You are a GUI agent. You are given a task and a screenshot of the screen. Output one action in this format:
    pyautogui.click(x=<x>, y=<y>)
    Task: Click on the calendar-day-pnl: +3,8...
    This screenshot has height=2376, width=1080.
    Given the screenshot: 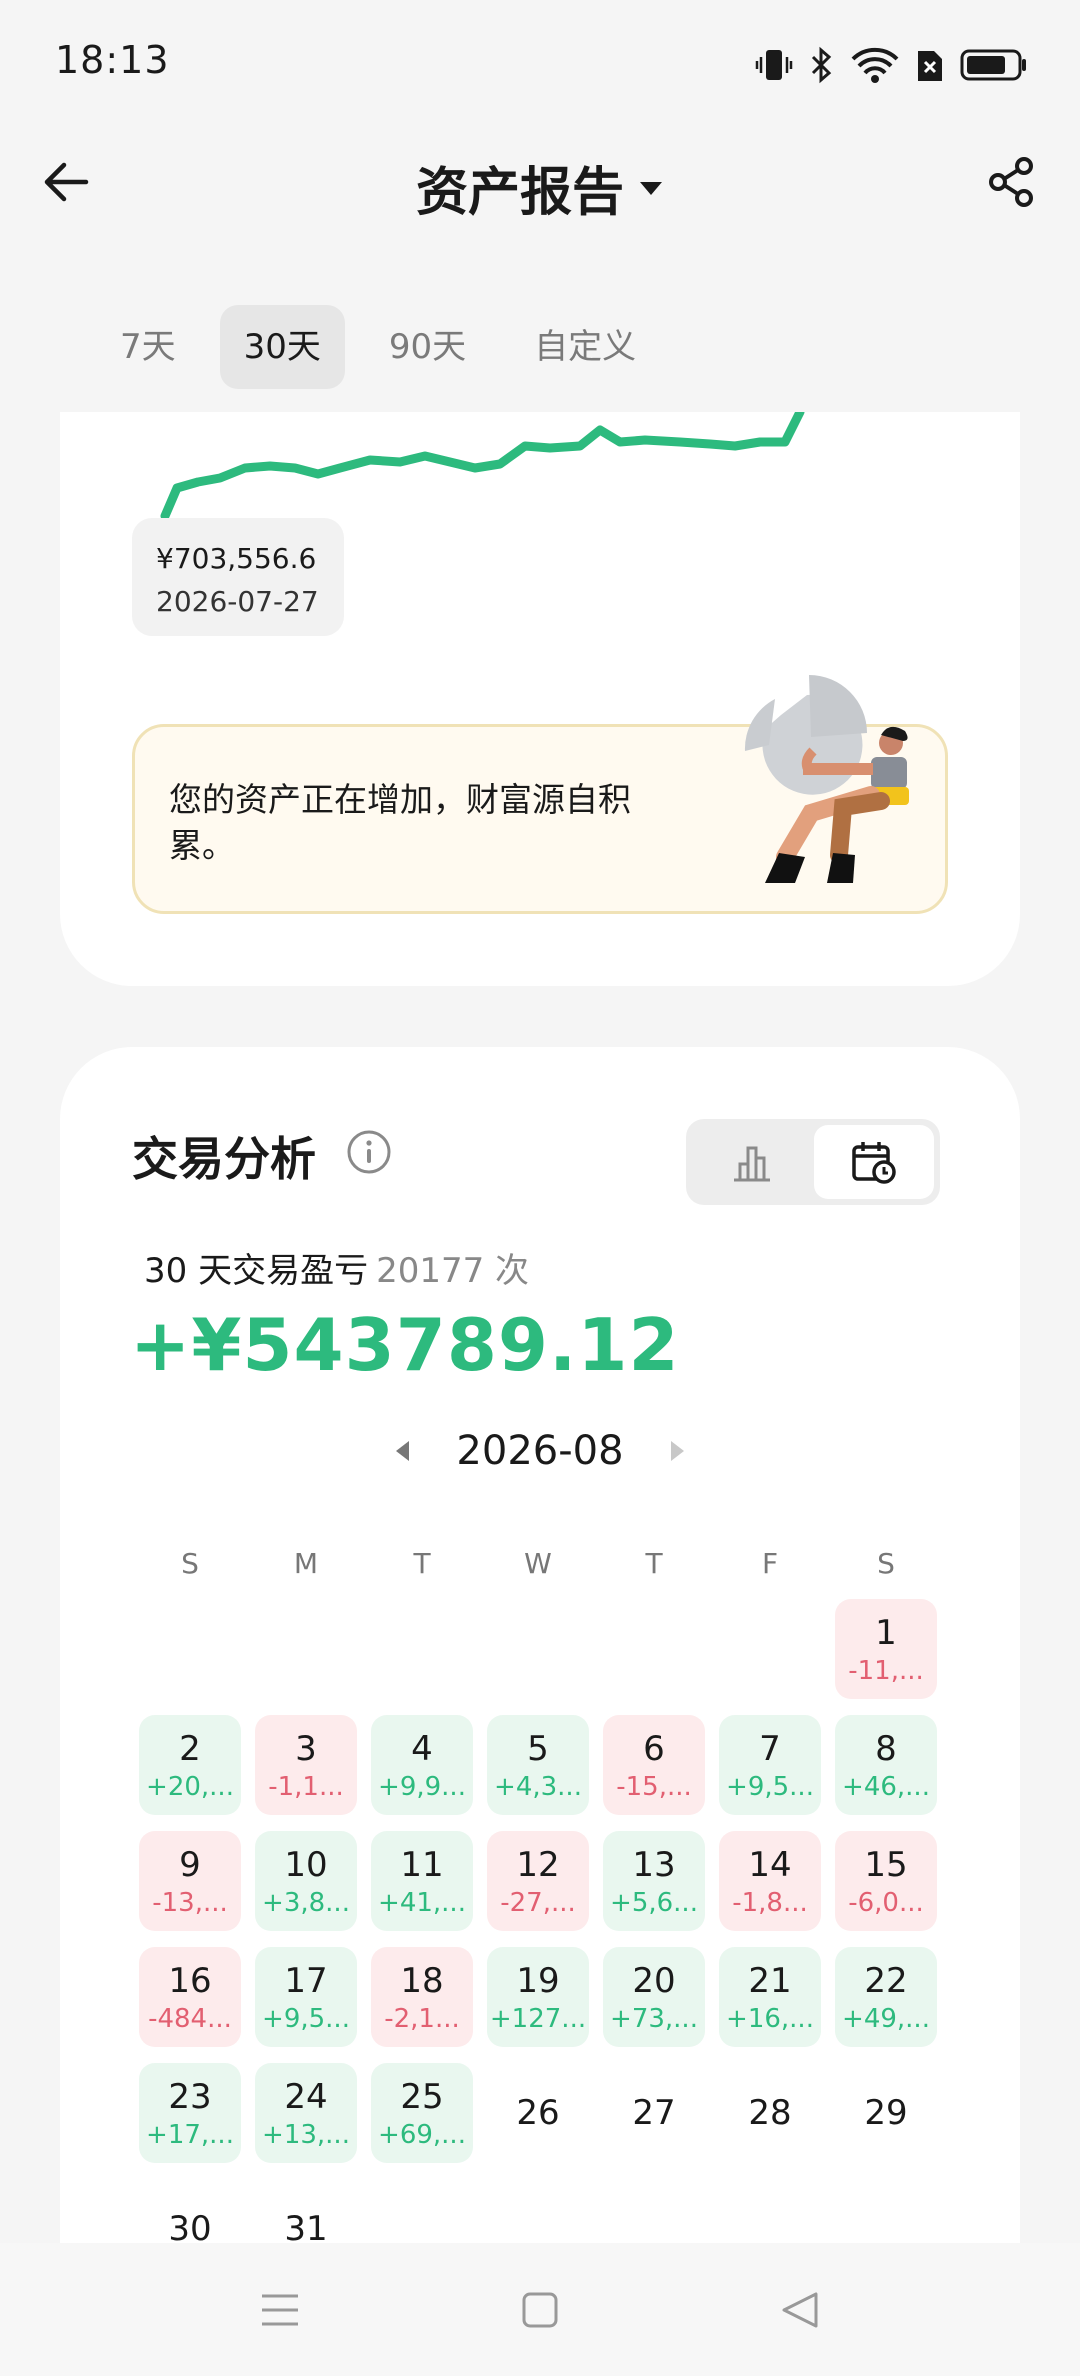 What is the action you would take?
    pyautogui.click(x=306, y=1903)
    